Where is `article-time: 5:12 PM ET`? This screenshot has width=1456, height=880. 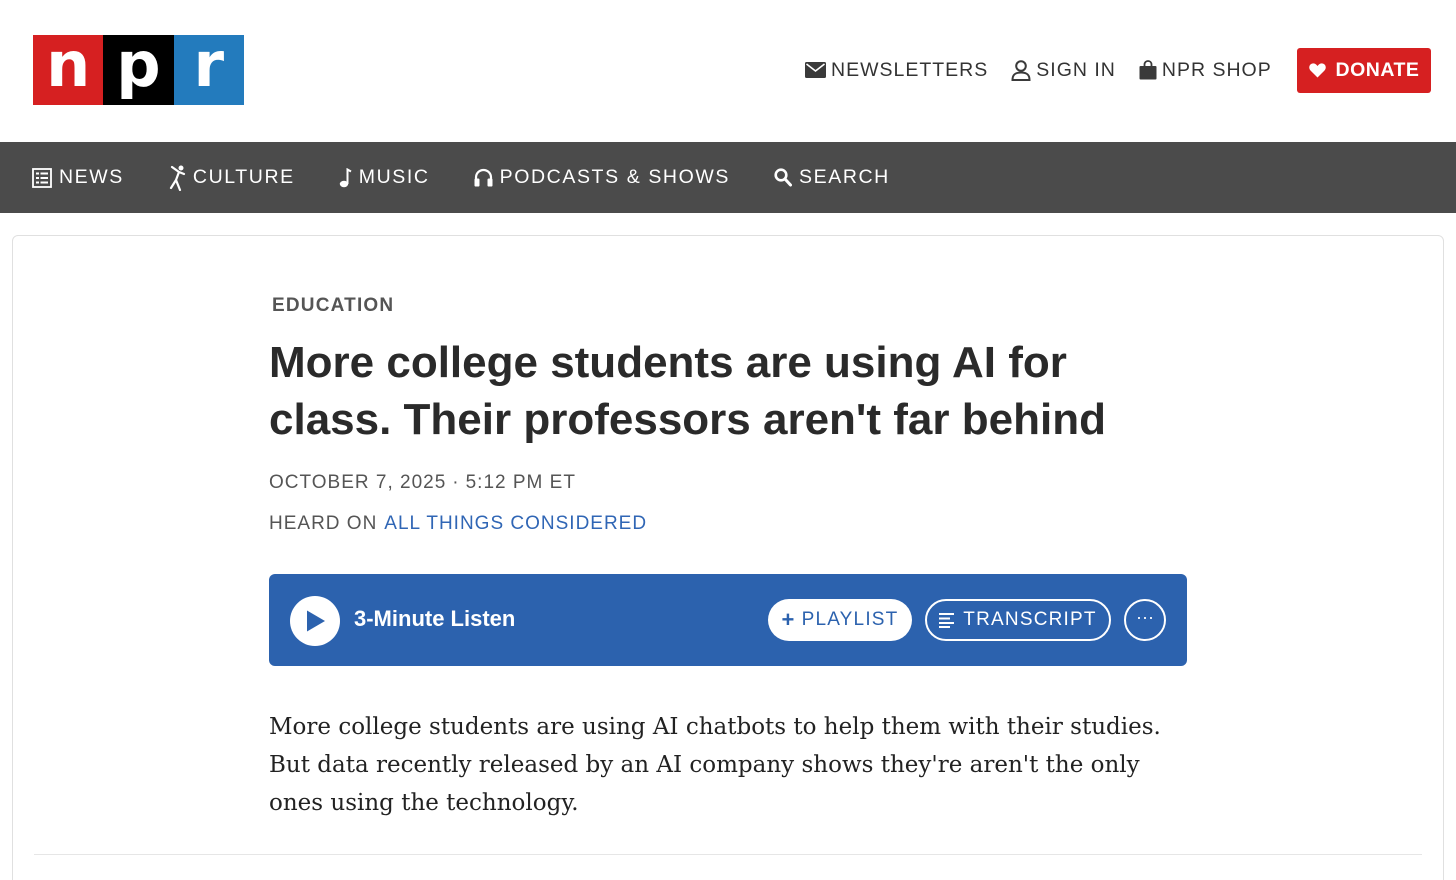 article-time: 5:12 PM ET is located at coordinates (520, 482).